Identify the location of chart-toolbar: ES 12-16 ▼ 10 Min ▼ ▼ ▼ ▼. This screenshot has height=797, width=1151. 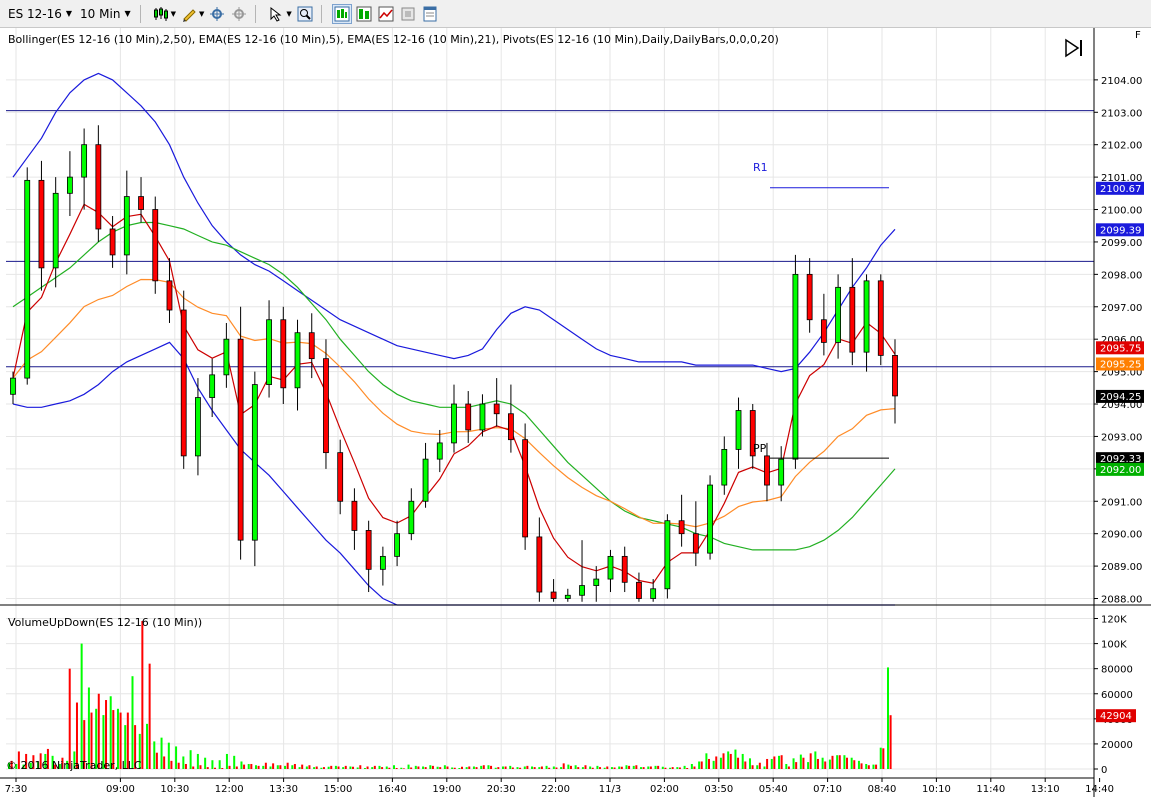
(575, 14).